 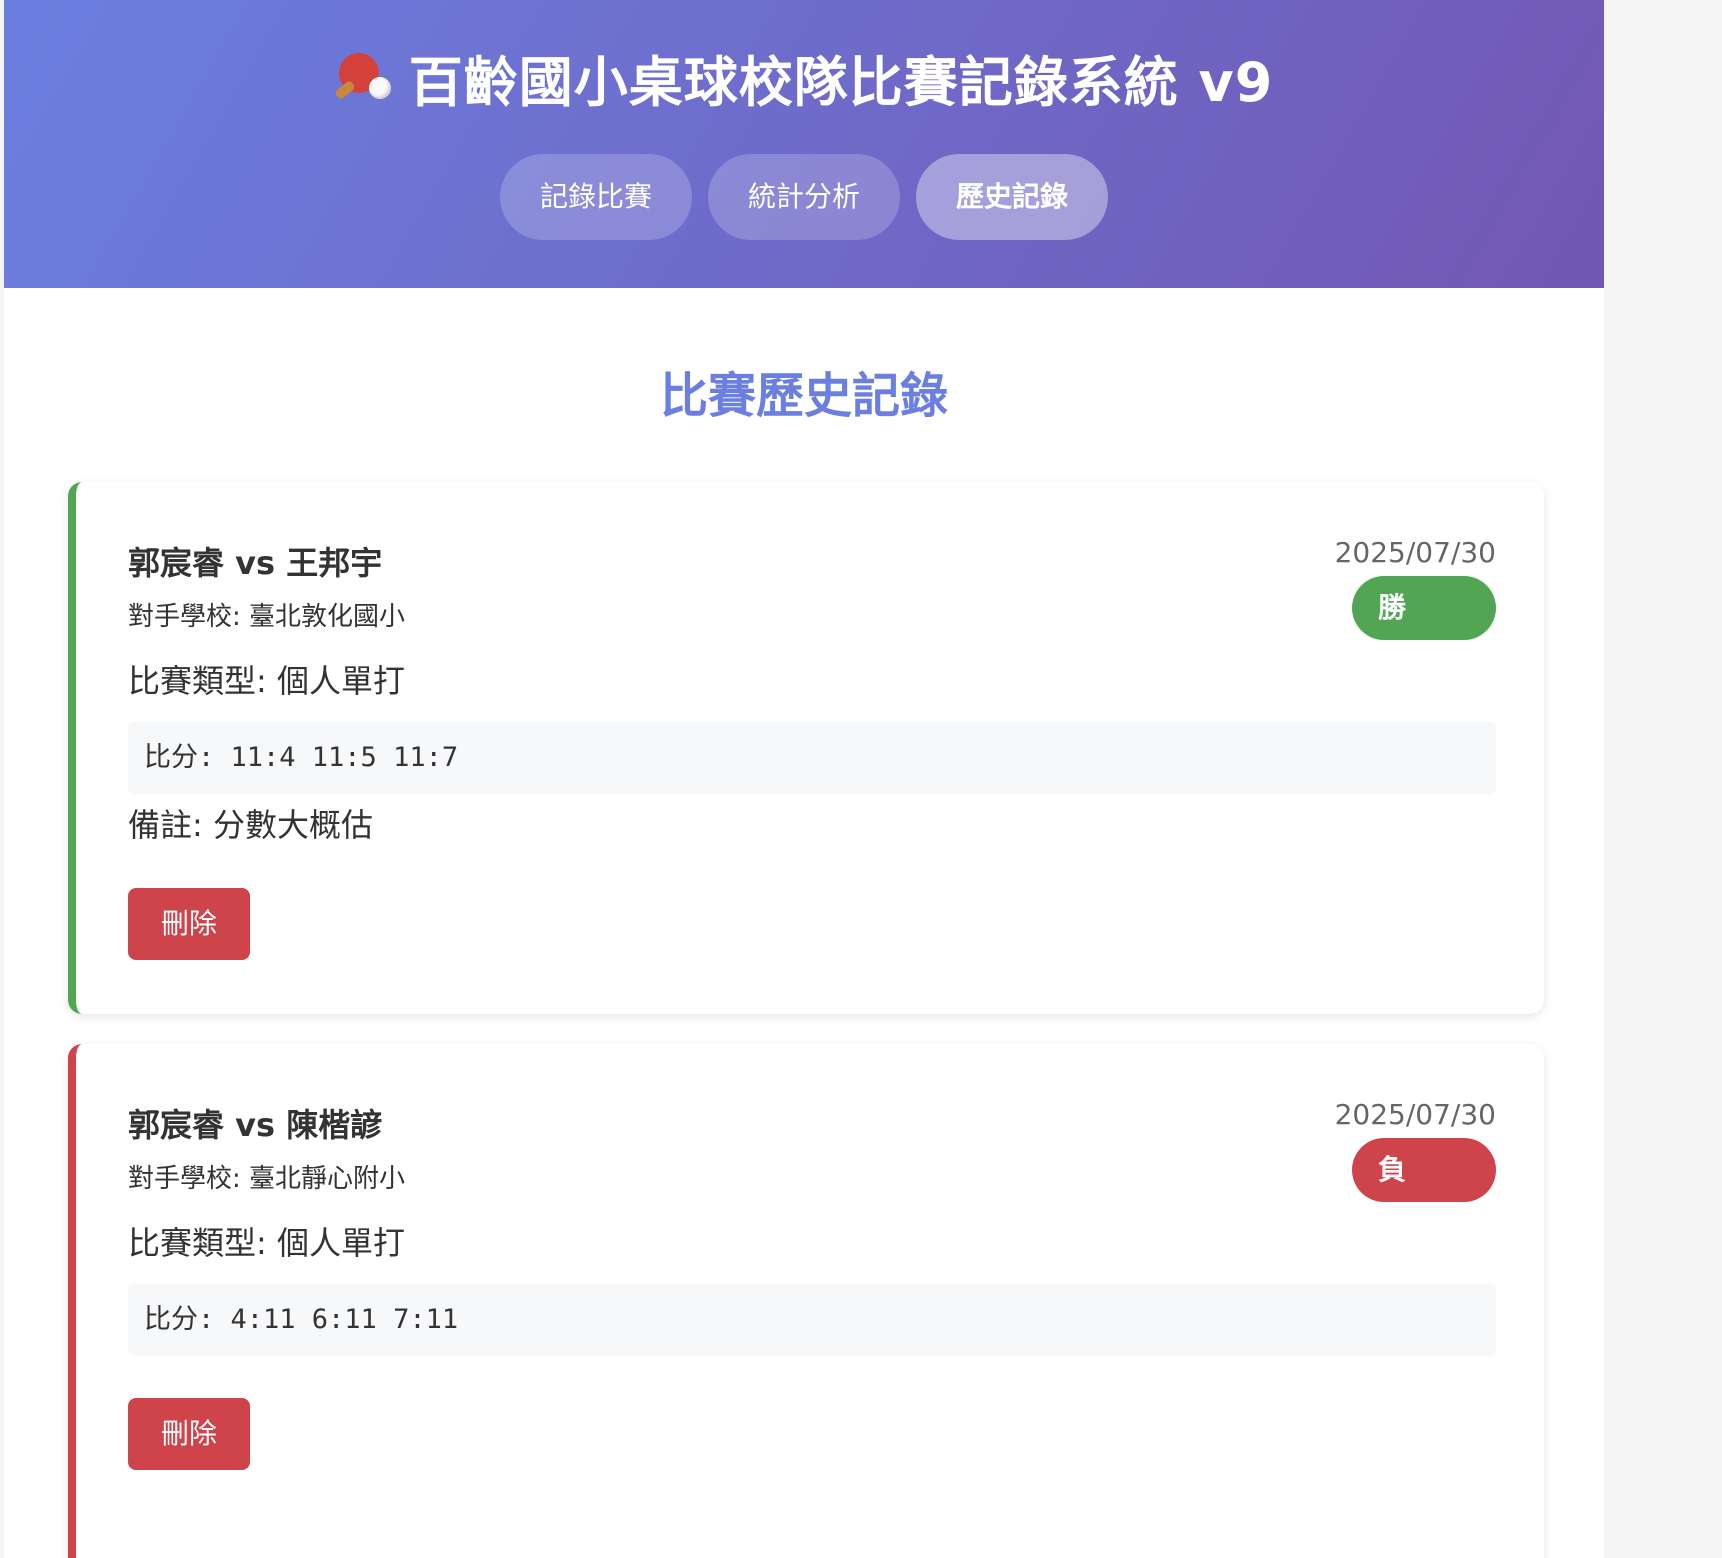 What do you see at coordinates (255, 563) in the screenshot?
I see `match-players: 郭宸睿 vs 王邦宇` at bounding box center [255, 563].